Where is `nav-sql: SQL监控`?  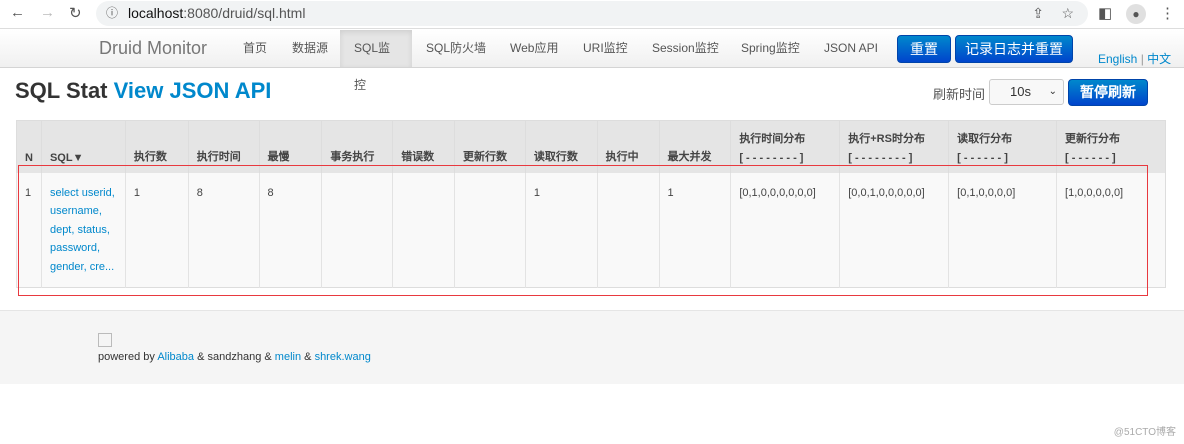
nav-sql: SQL监控 is located at coordinates (376, 61).